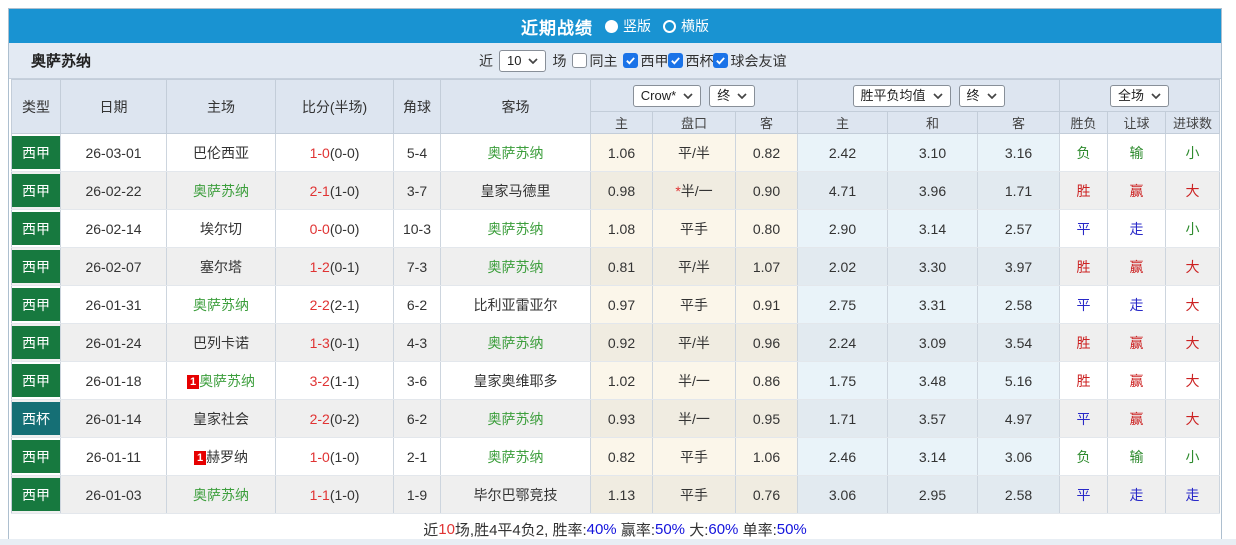 This screenshot has height=545, width=1236. Describe the element at coordinates (36, 106) in the screenshot. I see `col-header-type: 类型` at that location.